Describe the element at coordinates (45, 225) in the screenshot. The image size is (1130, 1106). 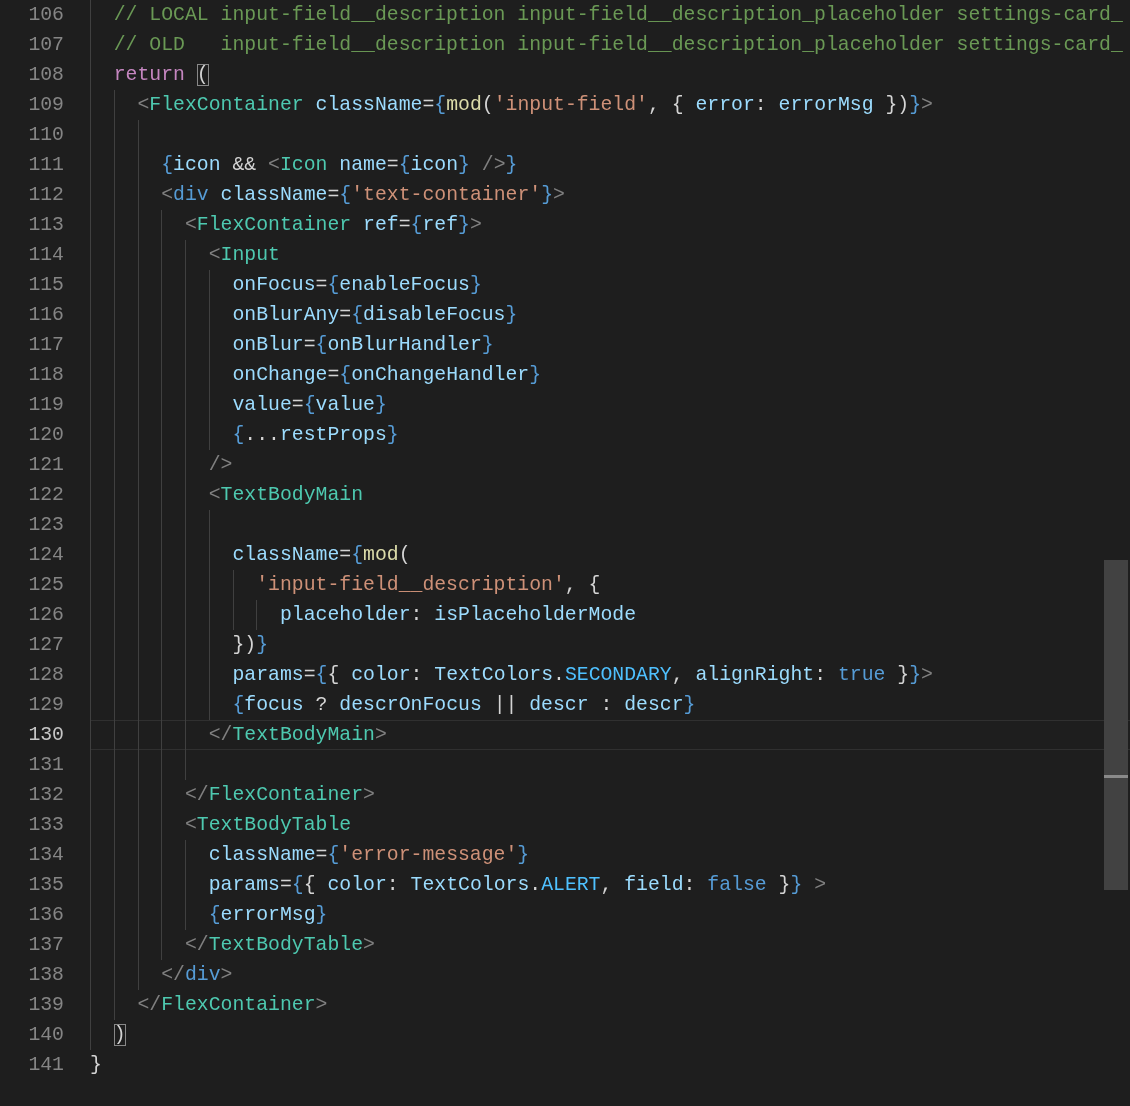
I see `line-number: 113` at that location.